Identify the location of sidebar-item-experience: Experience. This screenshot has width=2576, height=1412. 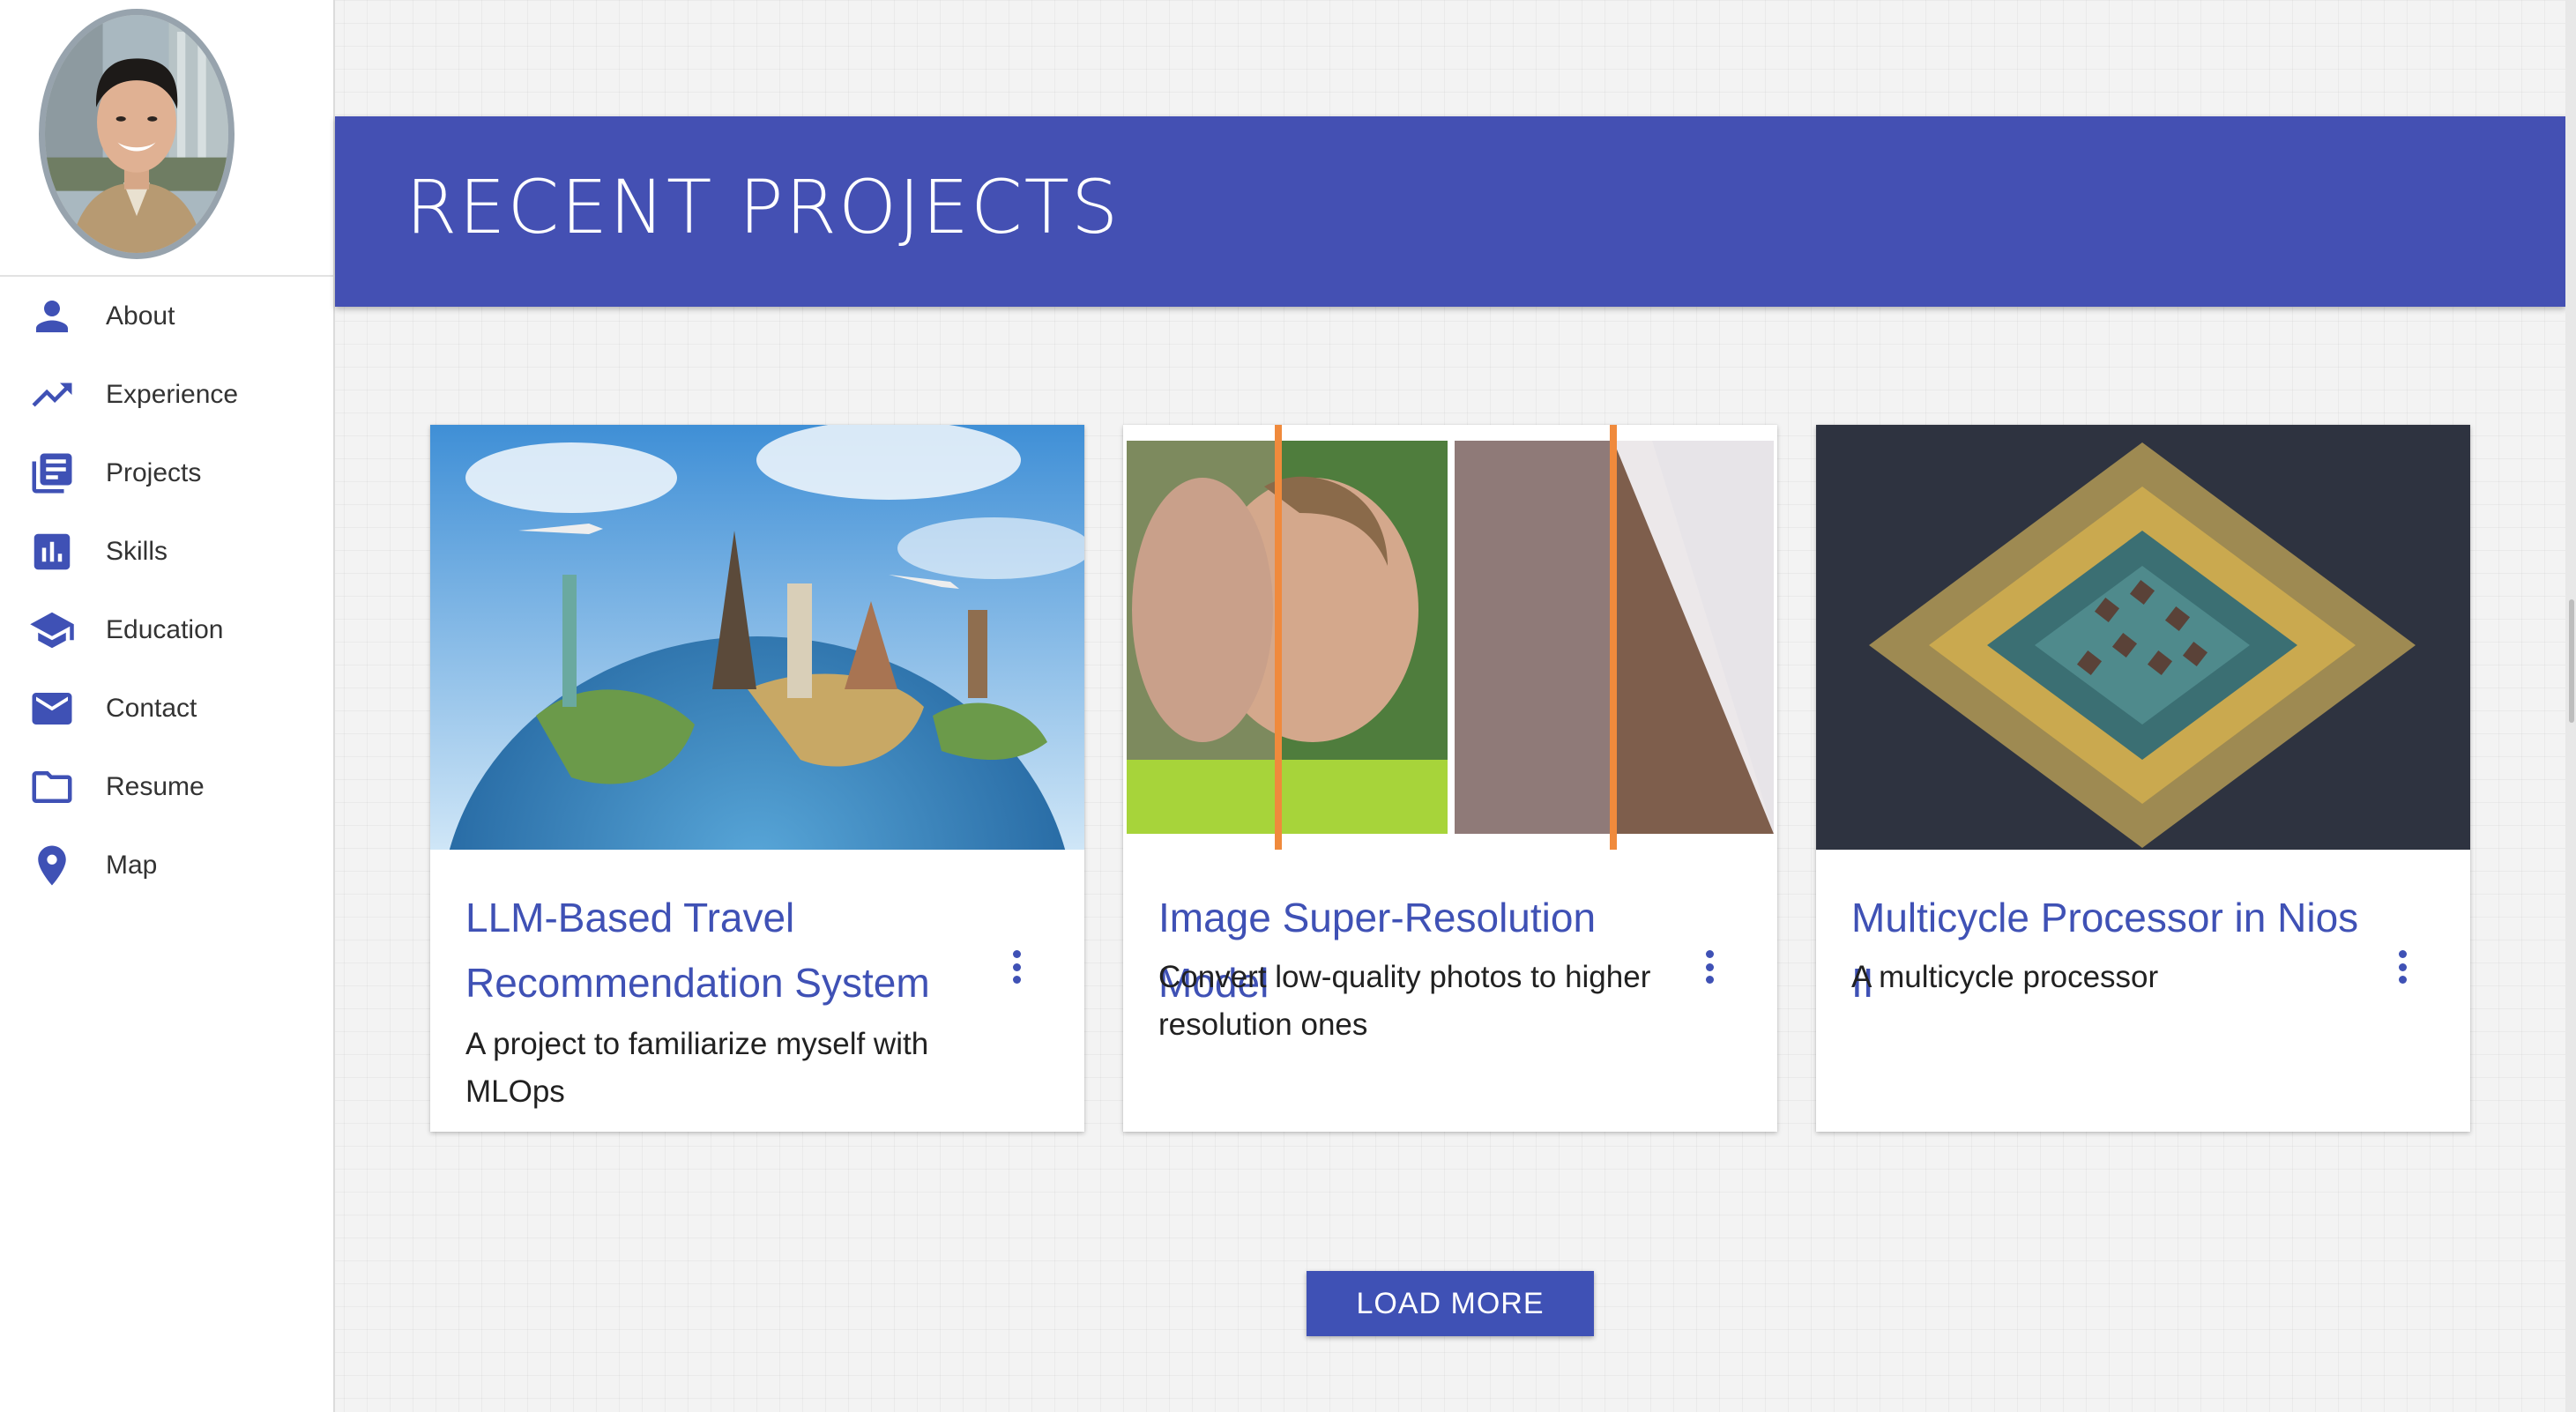
(166, 395).